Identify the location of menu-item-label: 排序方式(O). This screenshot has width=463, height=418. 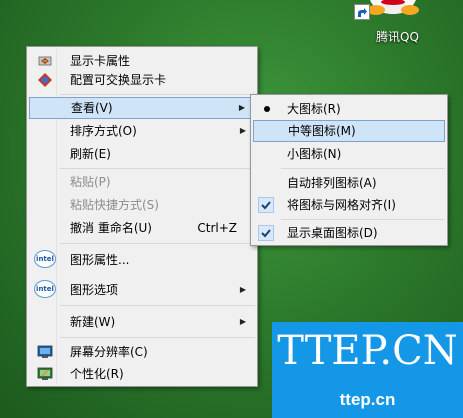
(103, 131).